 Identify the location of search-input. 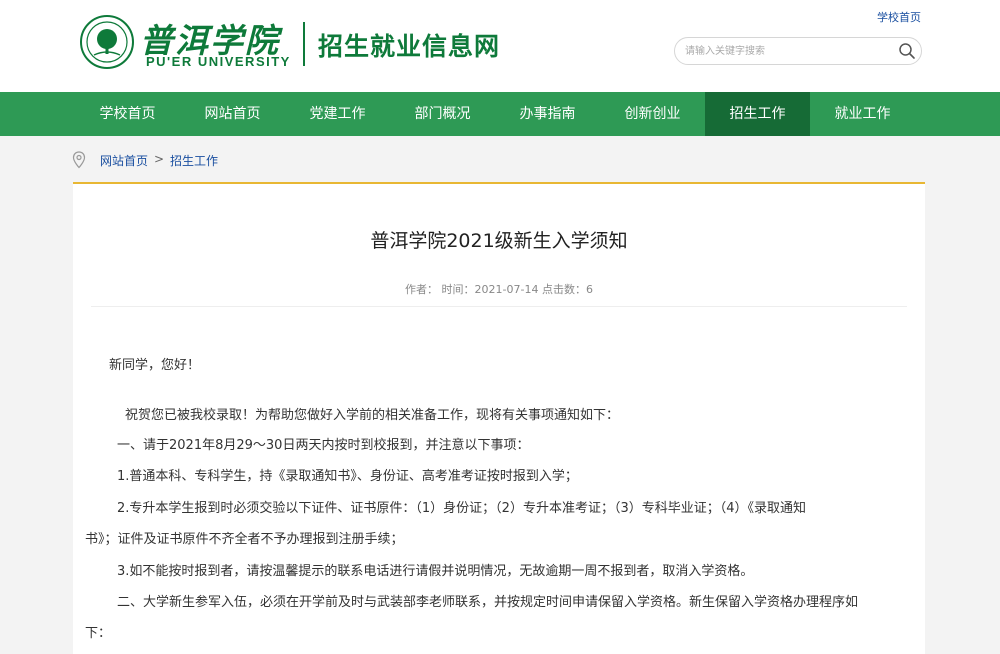
(785, 51).